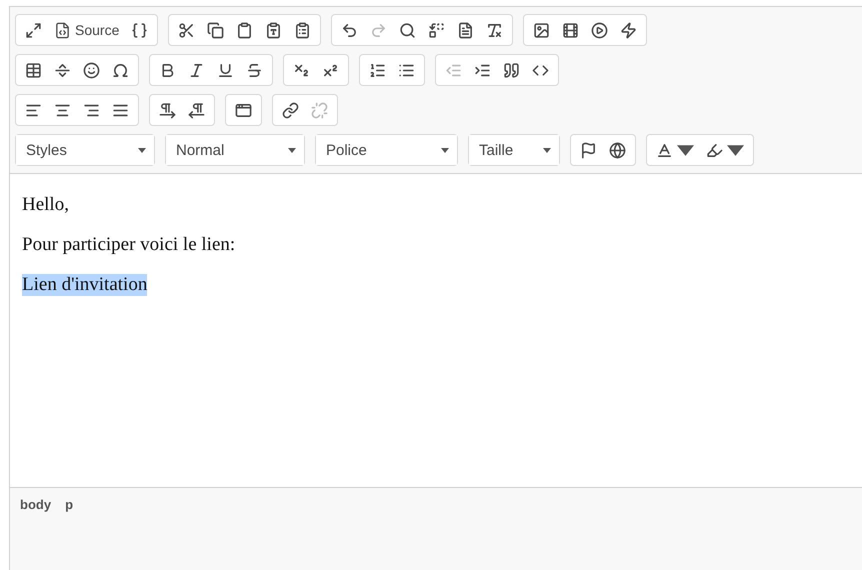 This screenshot has width=862, height=570. Describe the element at coordinates (62, 70) in the screenshot. I see `horizontal-rule-icon` at that location.